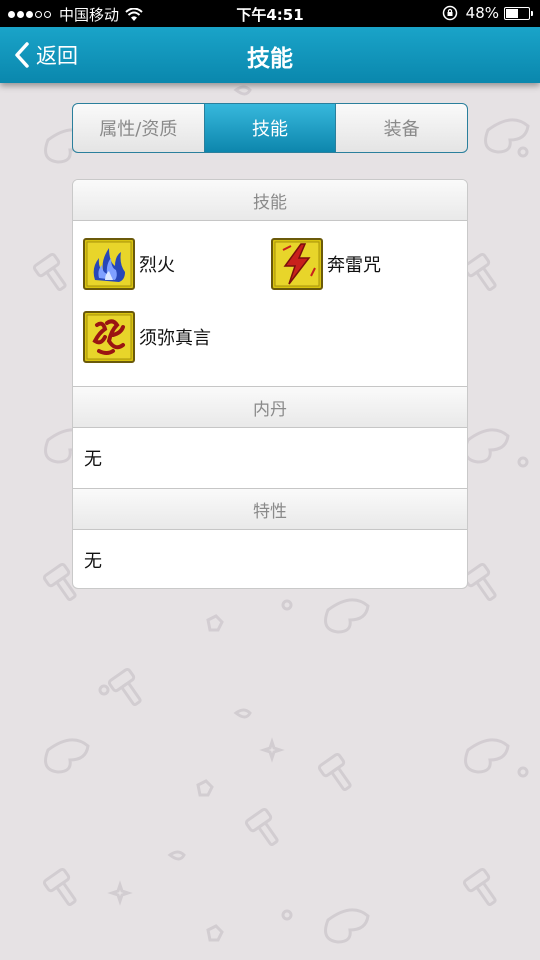 The image size is (540, 960). I want to click on tab-bar: 属性/资质 技能 装备, so click(270, 128).